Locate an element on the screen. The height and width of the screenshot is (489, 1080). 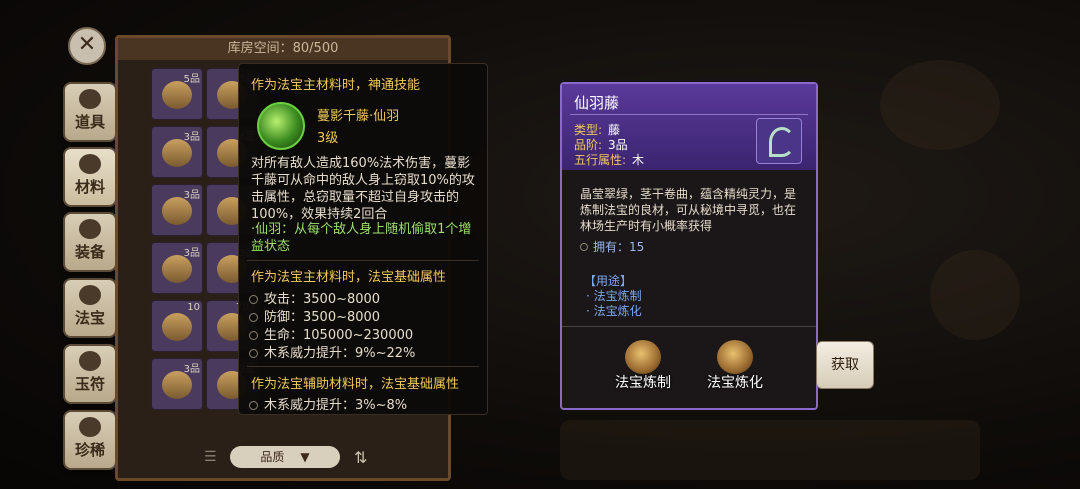
refine-treasure-button: 法宝炼化 is located at coordinates (735, 367).